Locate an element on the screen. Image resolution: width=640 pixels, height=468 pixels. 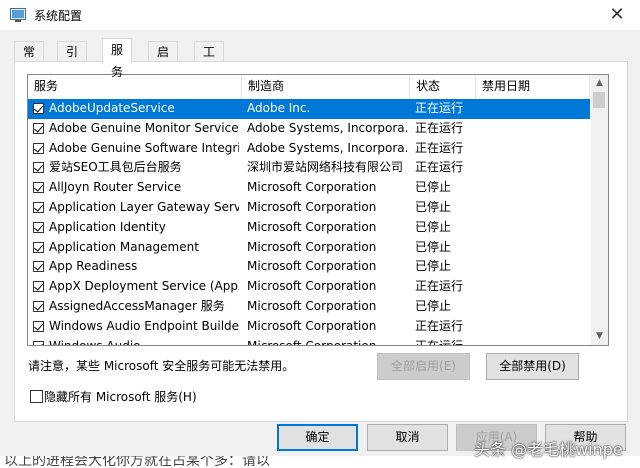
ok-button: 确定 is located at coordinates (317, 437).